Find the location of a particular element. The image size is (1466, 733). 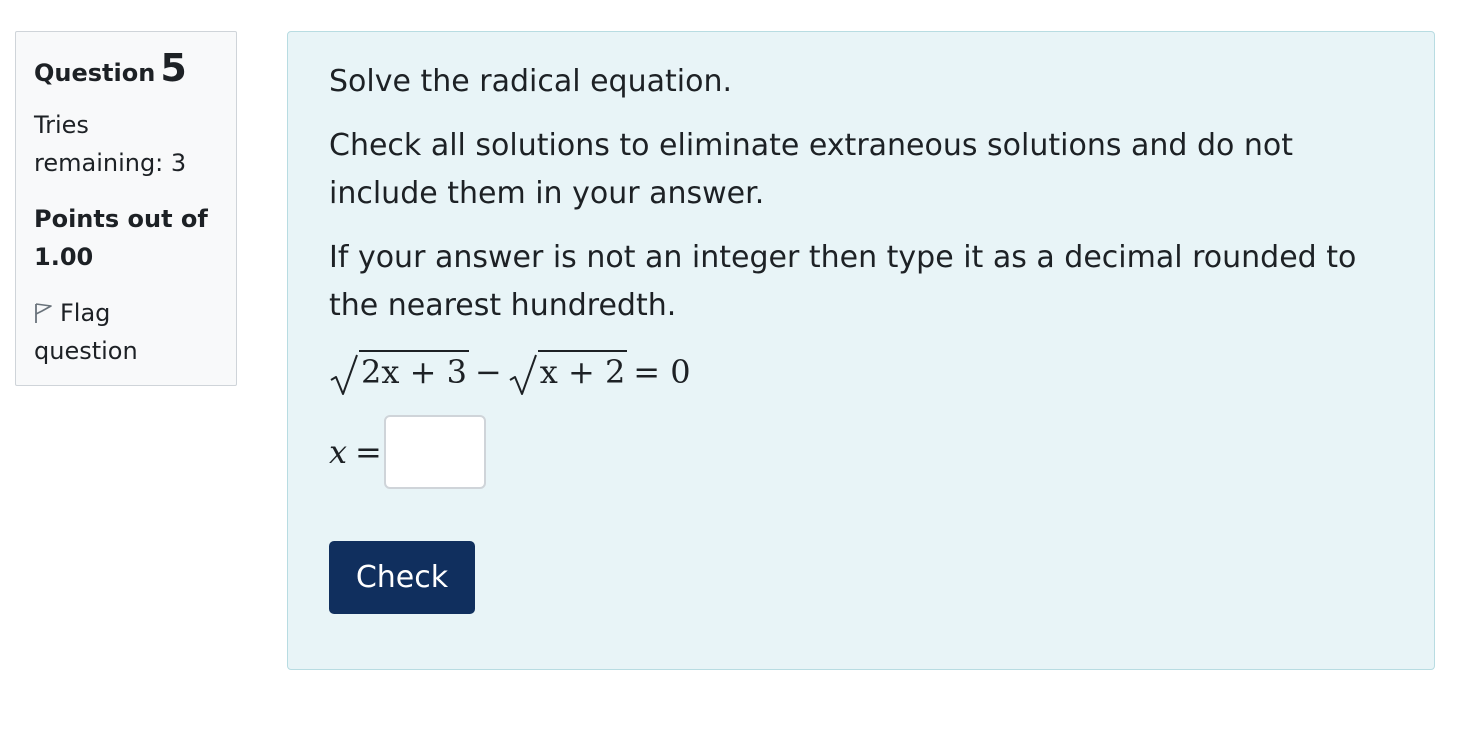

tries-remaining: Tries remaining: 3 is located at coordinates (126, 144).